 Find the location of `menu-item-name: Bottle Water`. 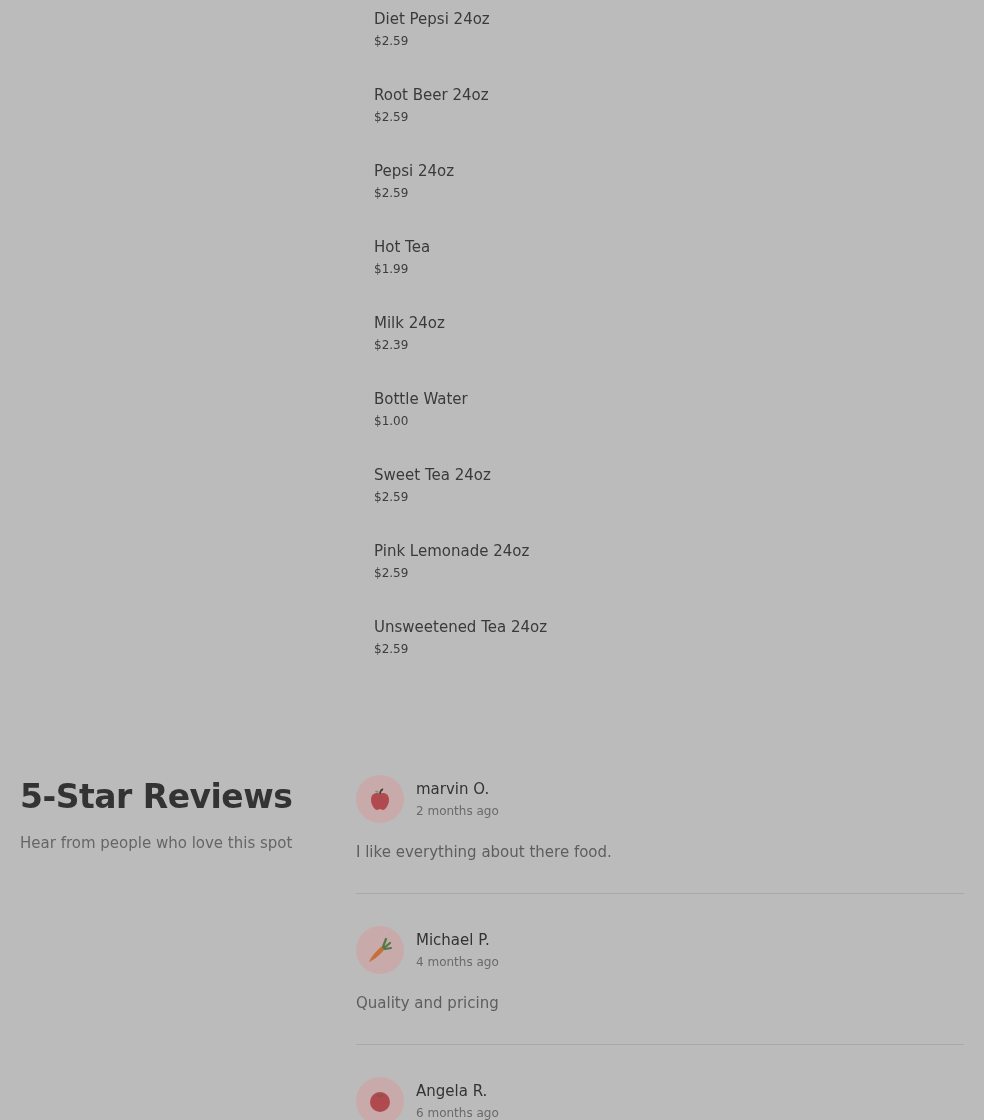

menu-item-name: Bottle Water is located at coordinates (421, 399).